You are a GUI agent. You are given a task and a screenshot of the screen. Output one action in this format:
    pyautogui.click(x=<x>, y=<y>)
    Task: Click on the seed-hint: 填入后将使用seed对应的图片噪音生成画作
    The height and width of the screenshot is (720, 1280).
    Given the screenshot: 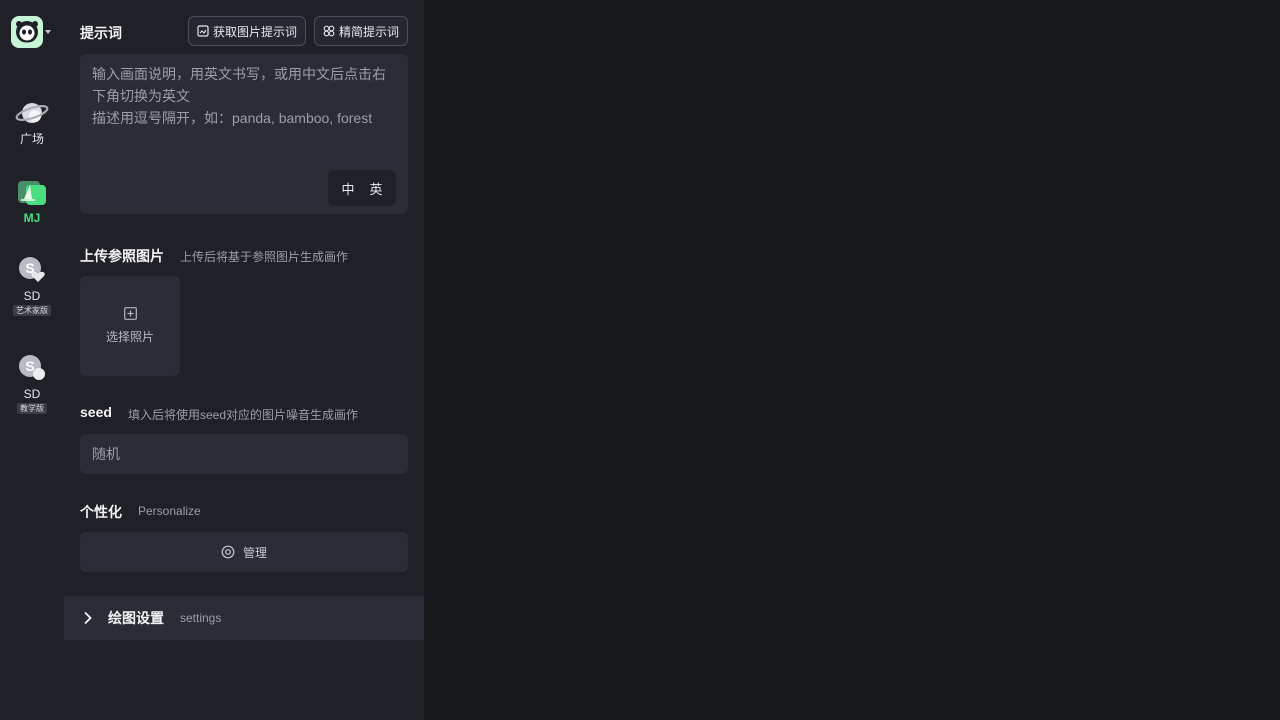 What is the action you would take?
    pyautogui.click(x=243, y=415)
    